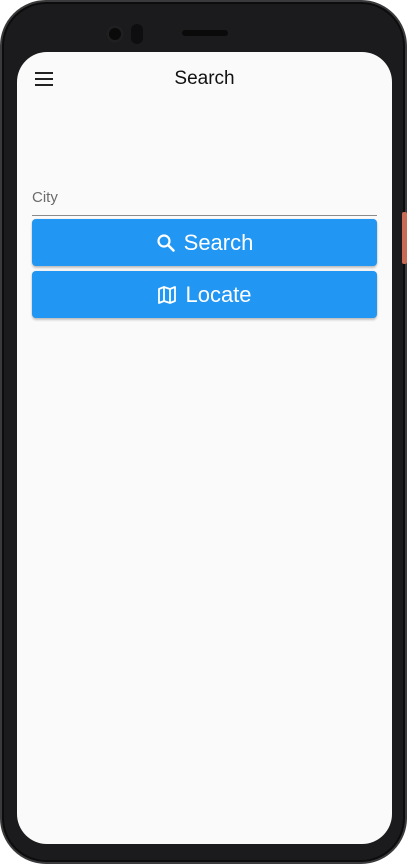 This screenshot has height=864, width=407. I want to click on city-field, so click(204, 194).